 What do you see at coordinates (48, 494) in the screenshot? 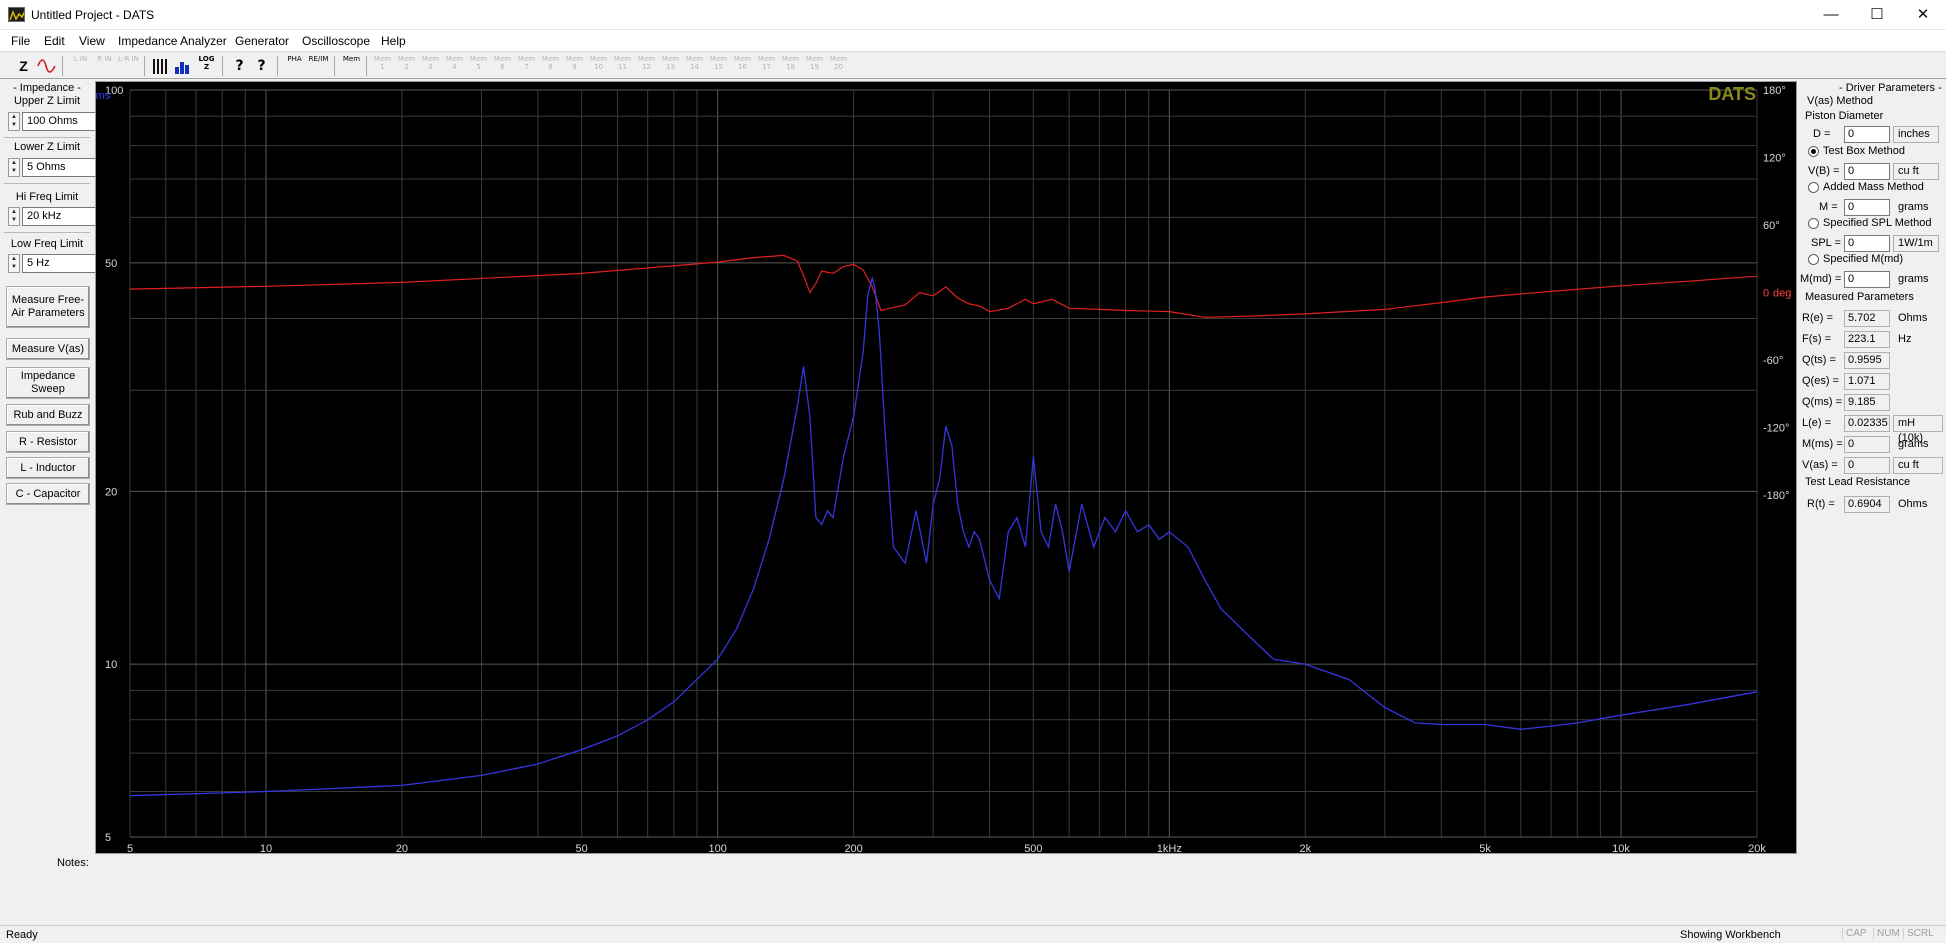
I see `capacitor-button: C - Capacitor` at bounding box center [48, 494].